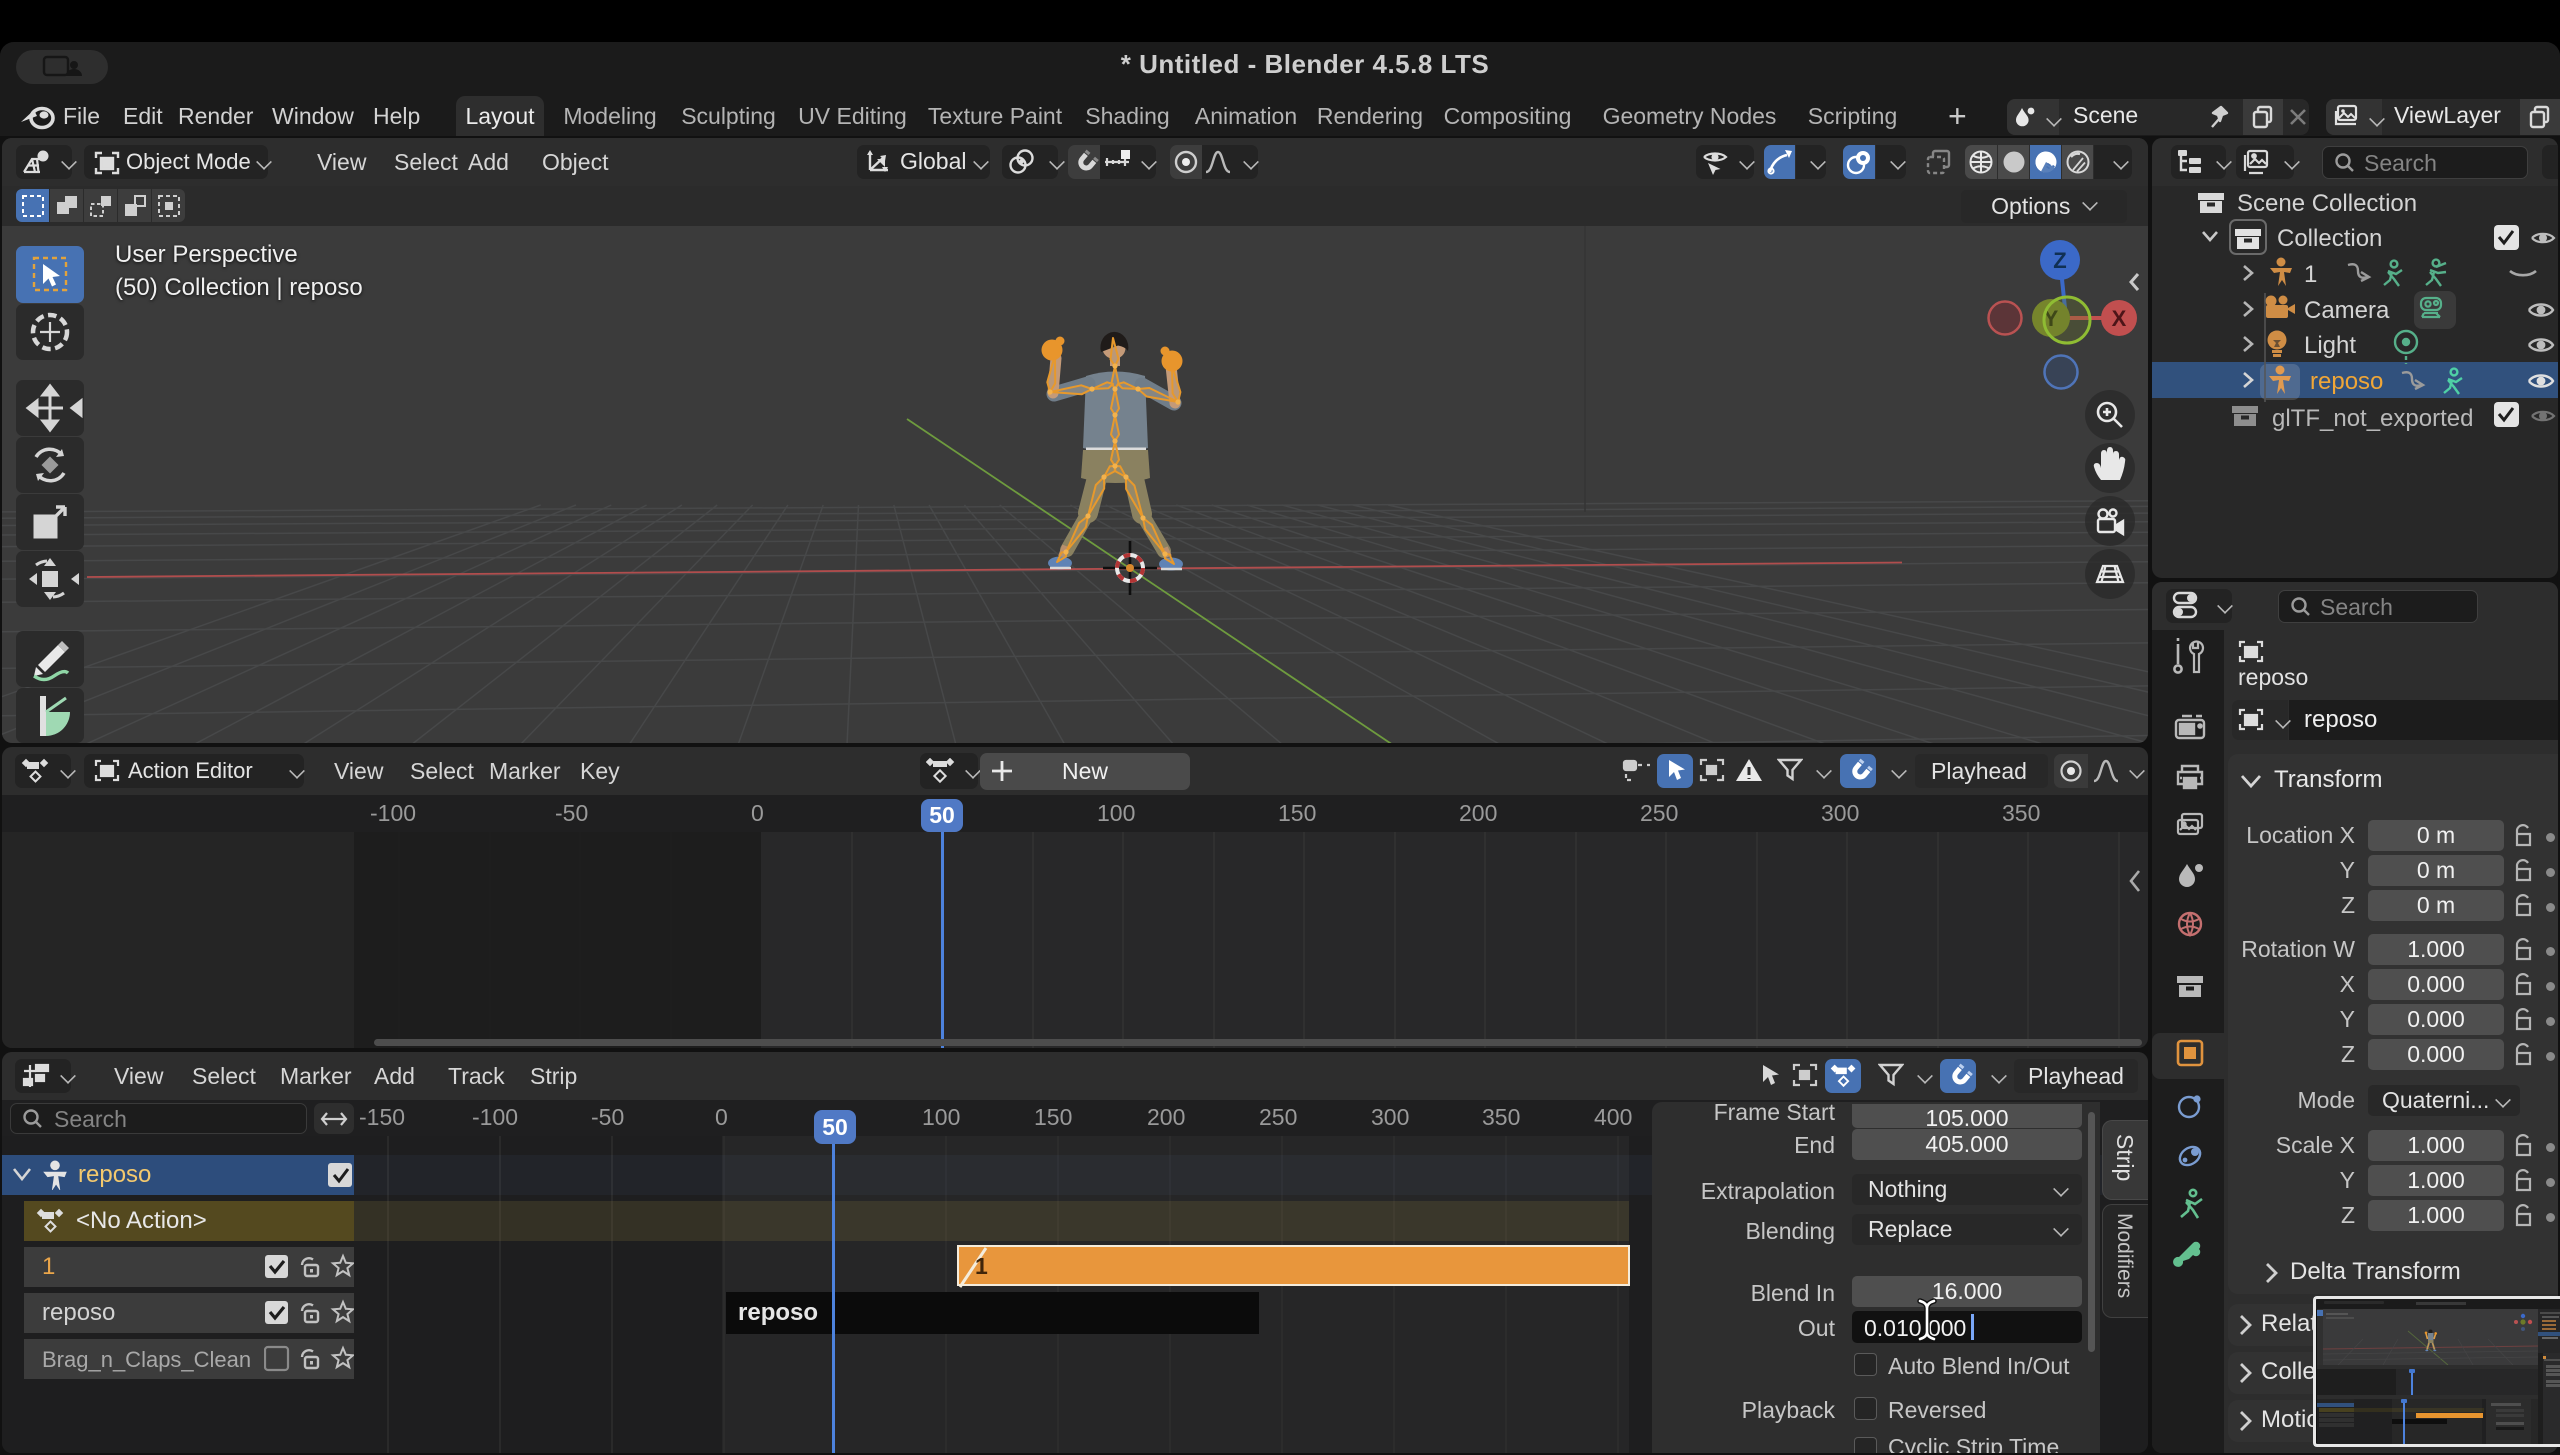 Image resolution: width=2560 pixels, height=1455 pixels. I want to click on svg-text: glTF_not_exported, so click(2372, 418).